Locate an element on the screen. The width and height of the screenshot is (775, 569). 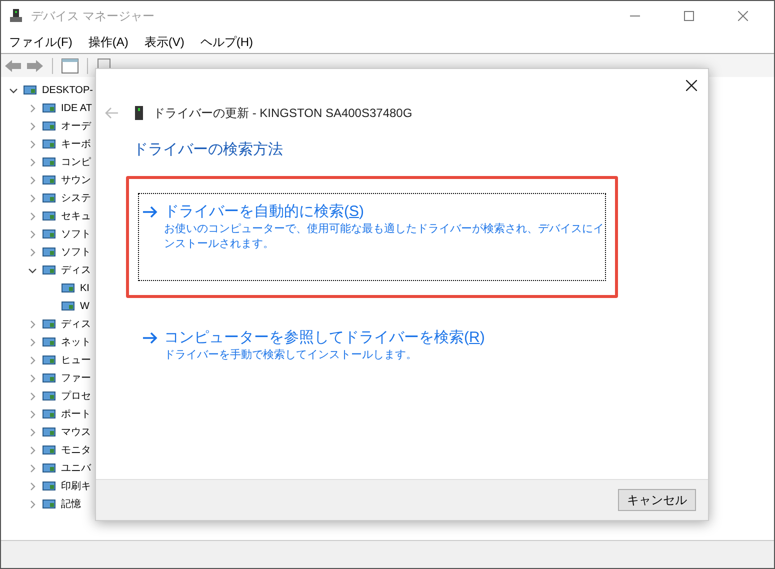
tree-item: キーボ is located at coordinates (76, 144).